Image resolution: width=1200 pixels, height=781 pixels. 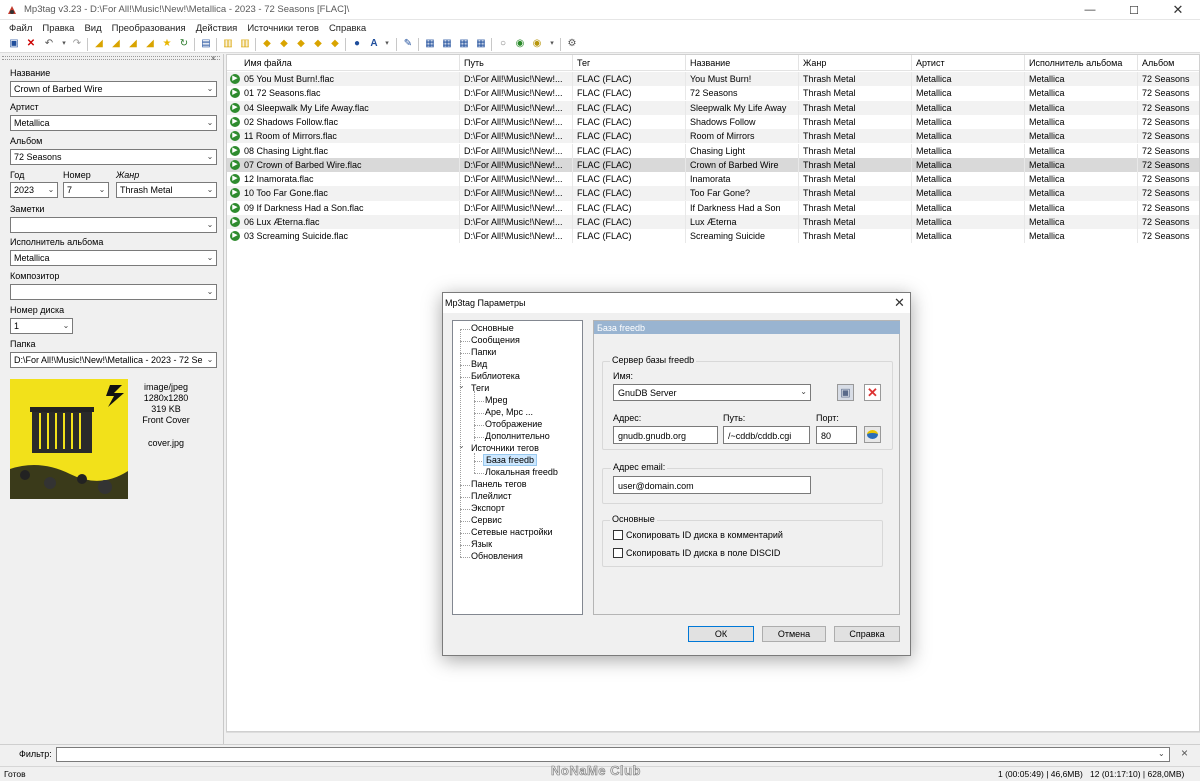 What do you see at coordinates (872, 434) in the screenshot?
I see `test-connection-icon` at bounding box center [872, 434].